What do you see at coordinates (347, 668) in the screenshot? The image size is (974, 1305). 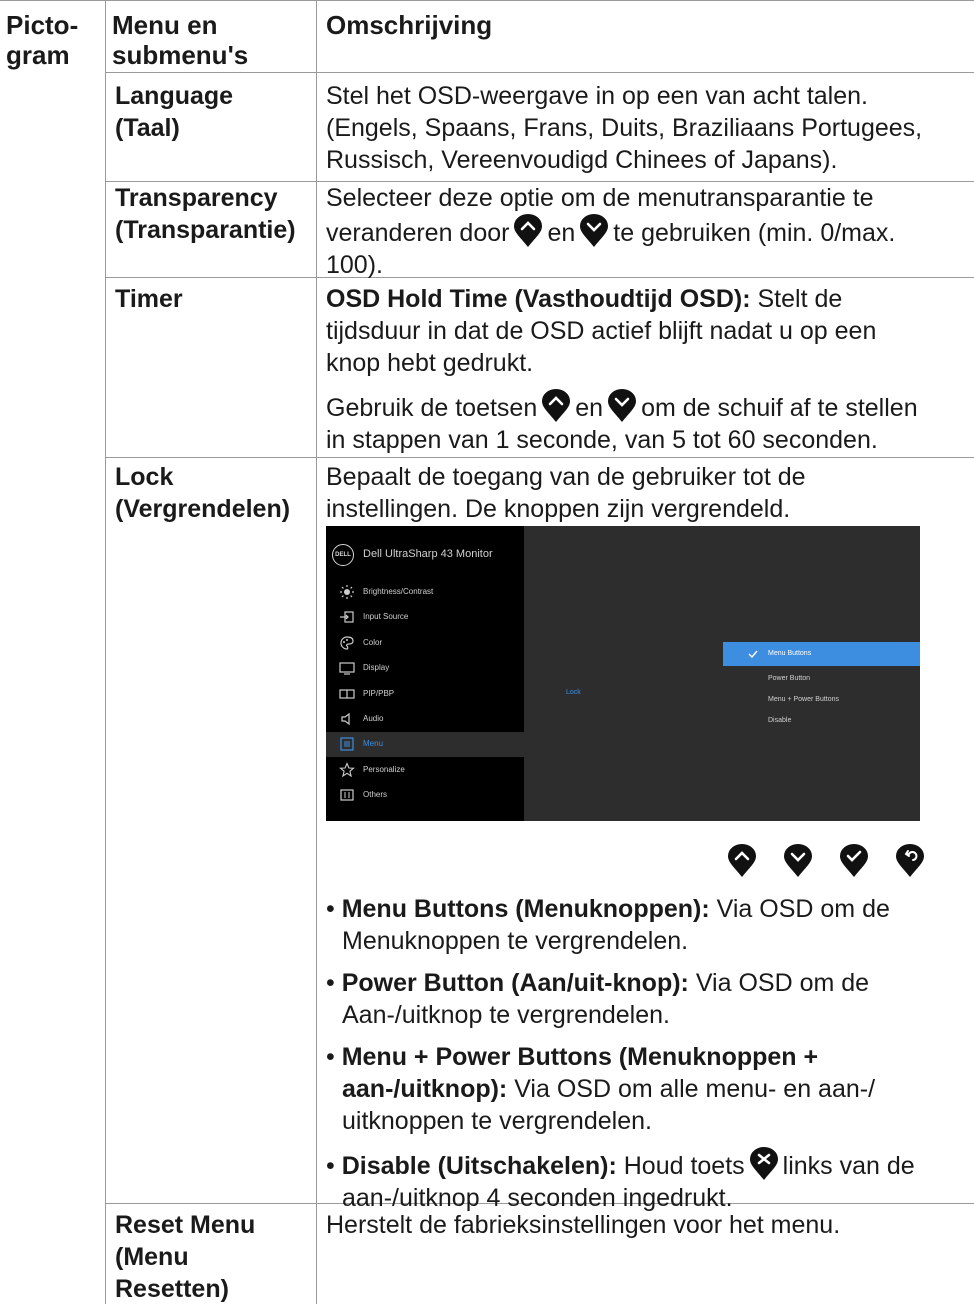 I see `display-icon` at bounding box center [347, 668].